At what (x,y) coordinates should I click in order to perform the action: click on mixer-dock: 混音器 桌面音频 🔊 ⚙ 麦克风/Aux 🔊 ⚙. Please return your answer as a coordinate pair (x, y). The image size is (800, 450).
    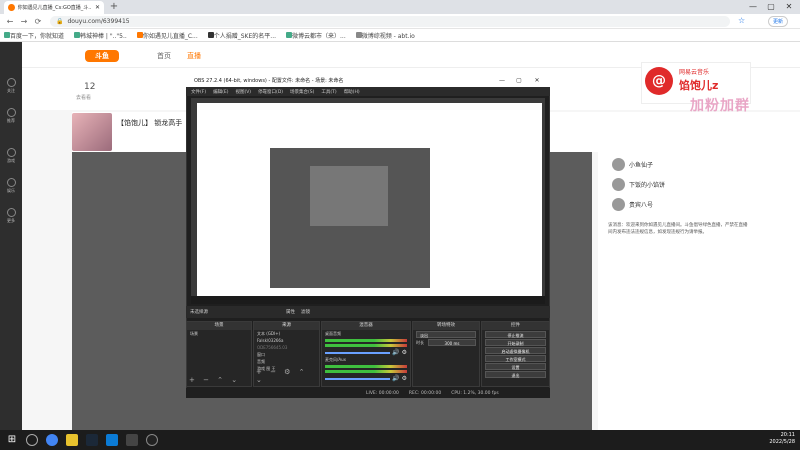
    Looking at the image, I should click on (366, 354).